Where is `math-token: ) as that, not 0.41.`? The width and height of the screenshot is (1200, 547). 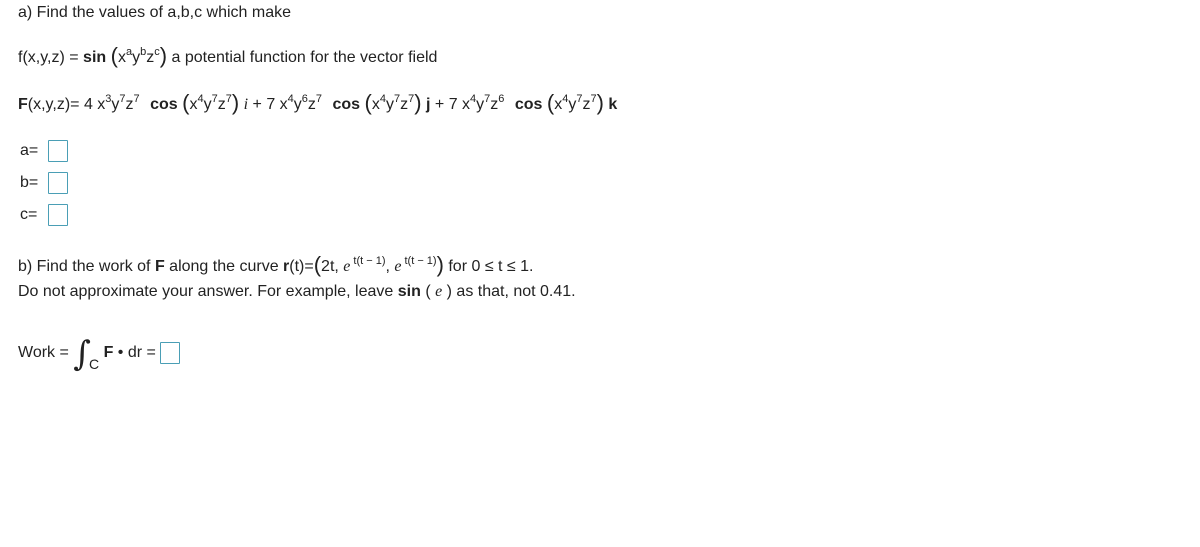 math-token: ) as that, not 0.41. is located at coordinates (509, 291).